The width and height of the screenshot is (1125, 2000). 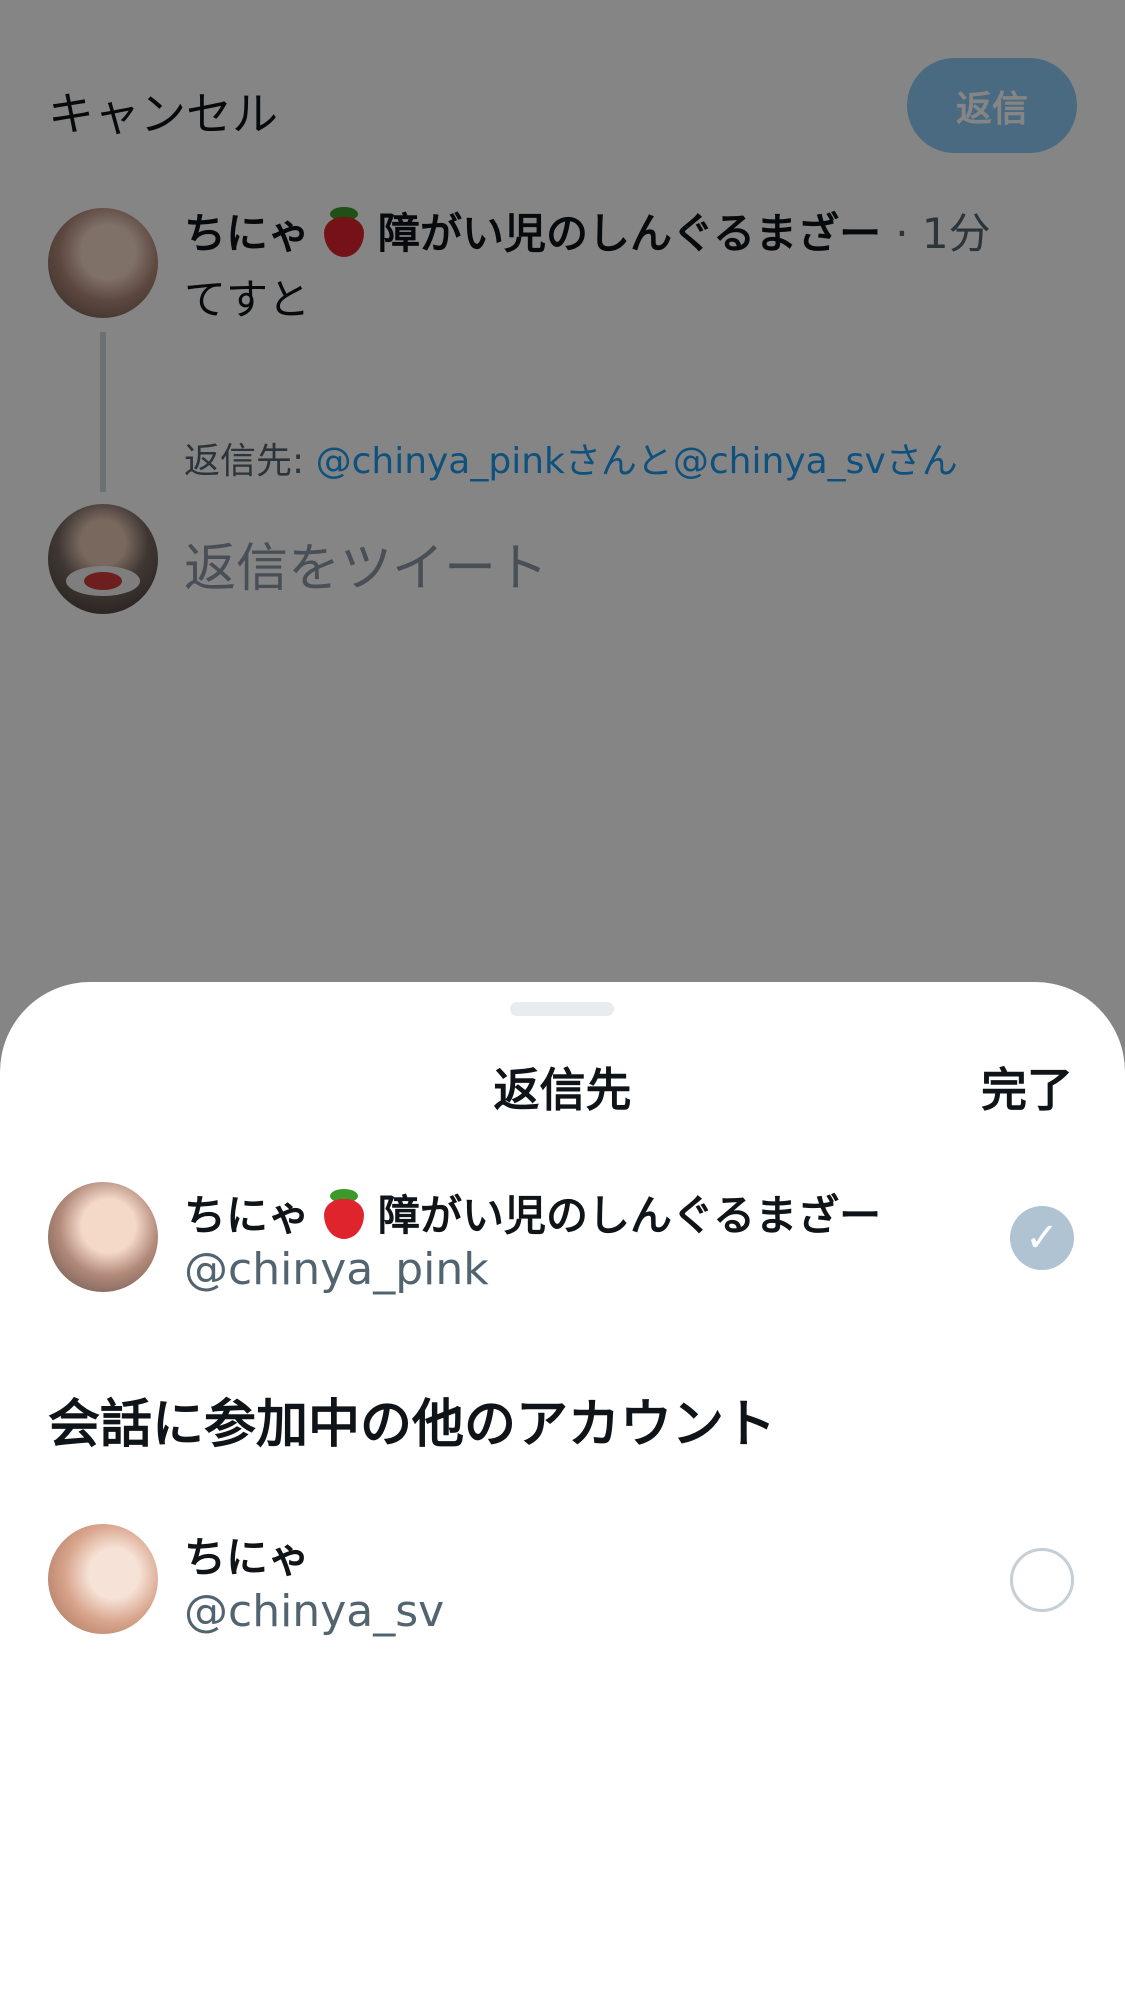 What do you see at coordinates (1042, 1238) in the screenshot?
I see `check-icon: ✓` at bounding box center [1042, 1238].